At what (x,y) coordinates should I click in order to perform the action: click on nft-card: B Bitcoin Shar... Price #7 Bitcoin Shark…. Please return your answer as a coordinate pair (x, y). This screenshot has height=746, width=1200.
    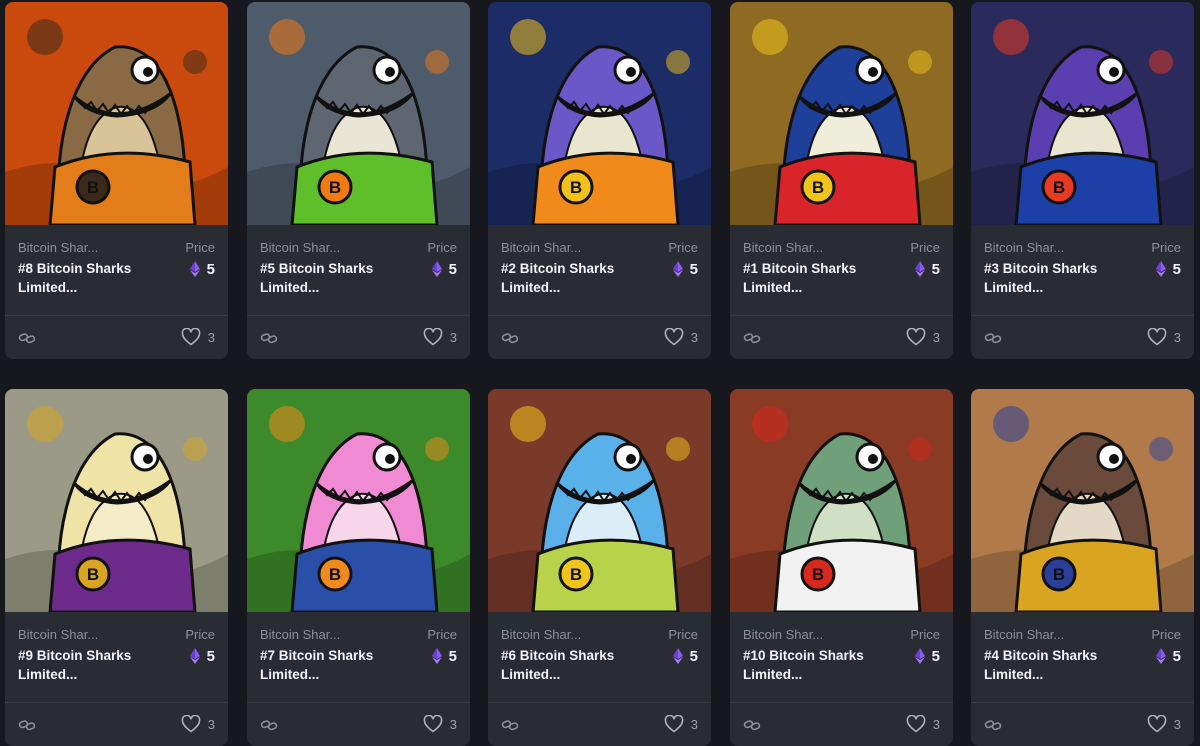
    Looking at the image, I should click on (358, 567).